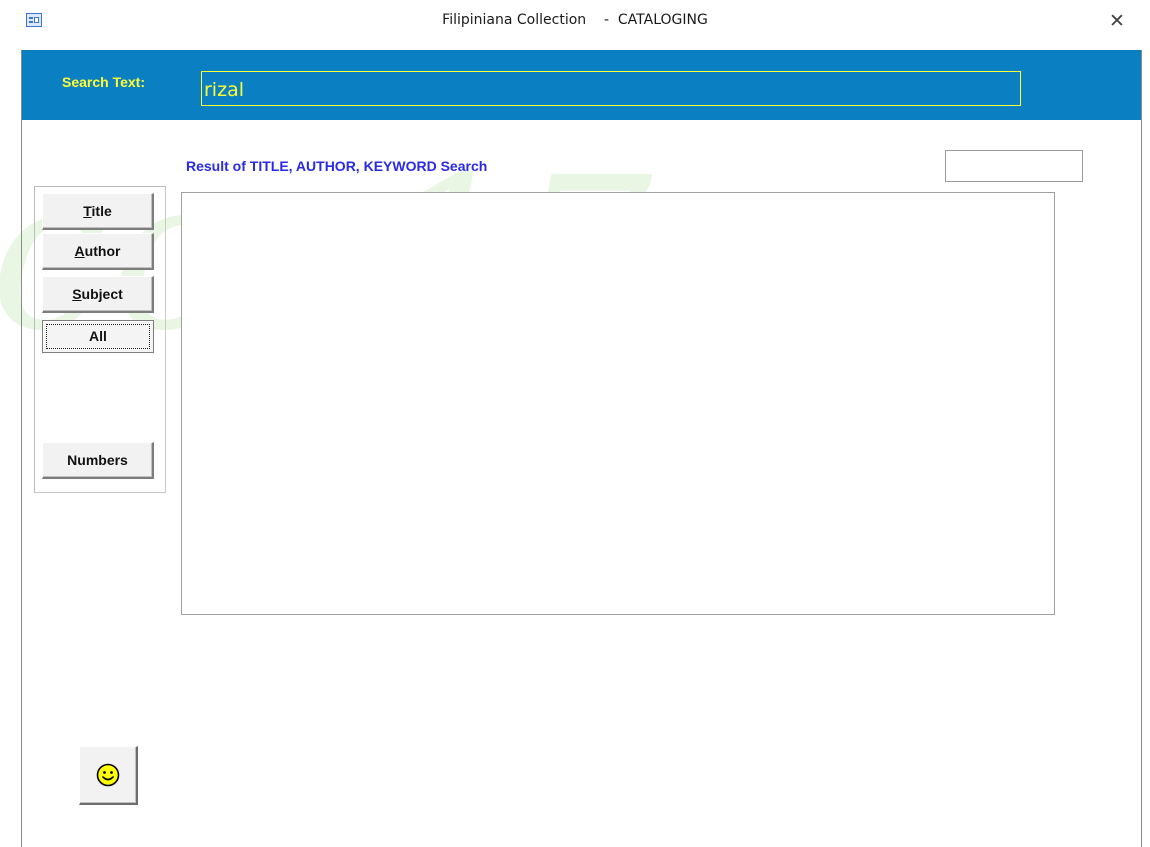 This screenshot has height=847, width=1150. I want to click on smiley-button, so click(108, 775).